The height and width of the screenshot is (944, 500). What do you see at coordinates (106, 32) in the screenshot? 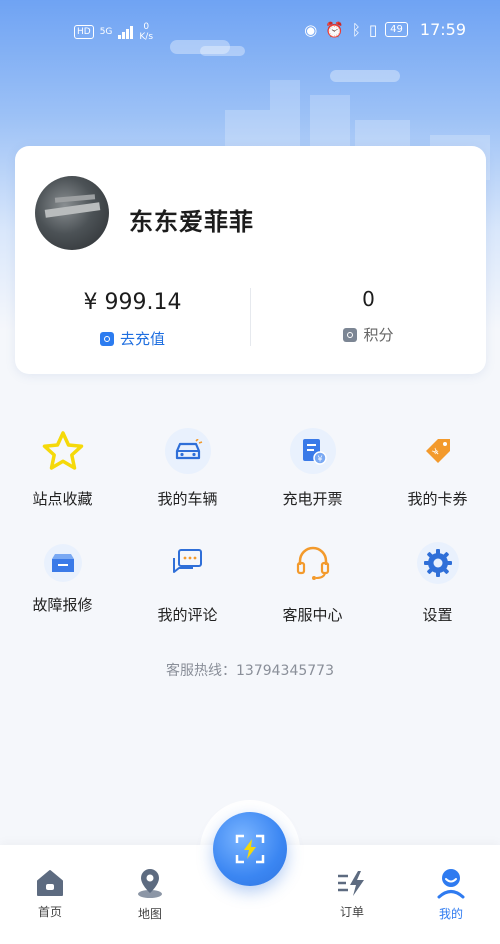
I see `network-type: 5G` at bounding box center [106, 32].